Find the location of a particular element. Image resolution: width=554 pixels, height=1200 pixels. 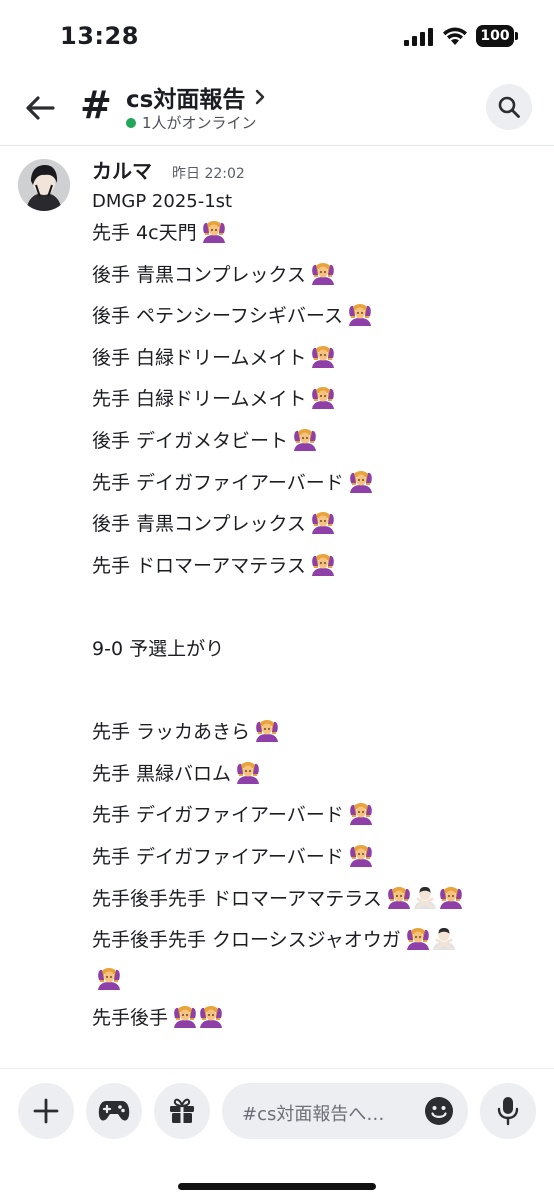

status-time: 13:28 is located at coordinates (99, 36).